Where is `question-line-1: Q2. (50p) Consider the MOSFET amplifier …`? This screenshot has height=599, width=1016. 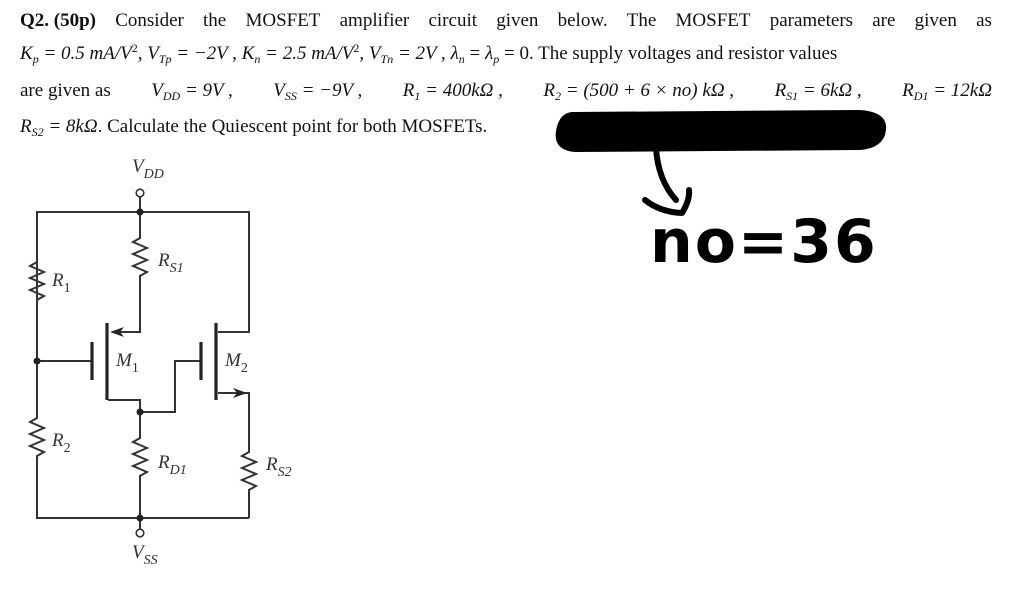 question-line-1: Q2. (50p) Consider the MOSFET amplifier … is located at coordinates (506, 20).